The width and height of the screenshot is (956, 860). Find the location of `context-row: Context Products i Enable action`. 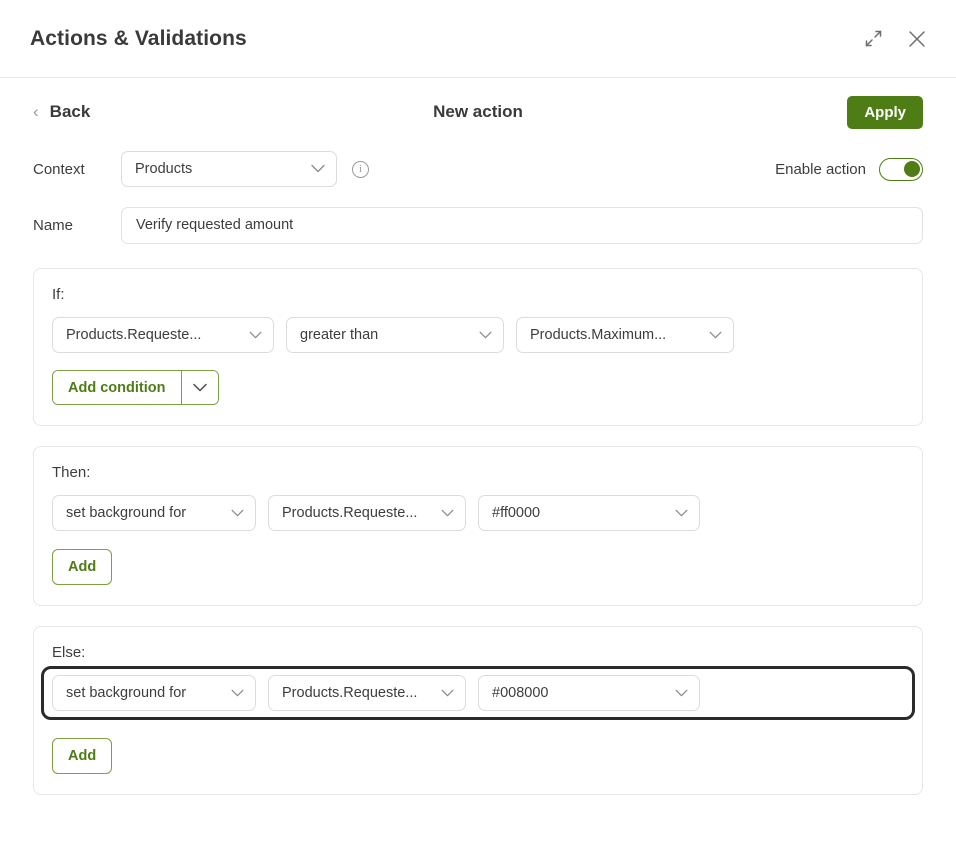

context-row: Context Products i Enable action is located at coordinates (478, 169).